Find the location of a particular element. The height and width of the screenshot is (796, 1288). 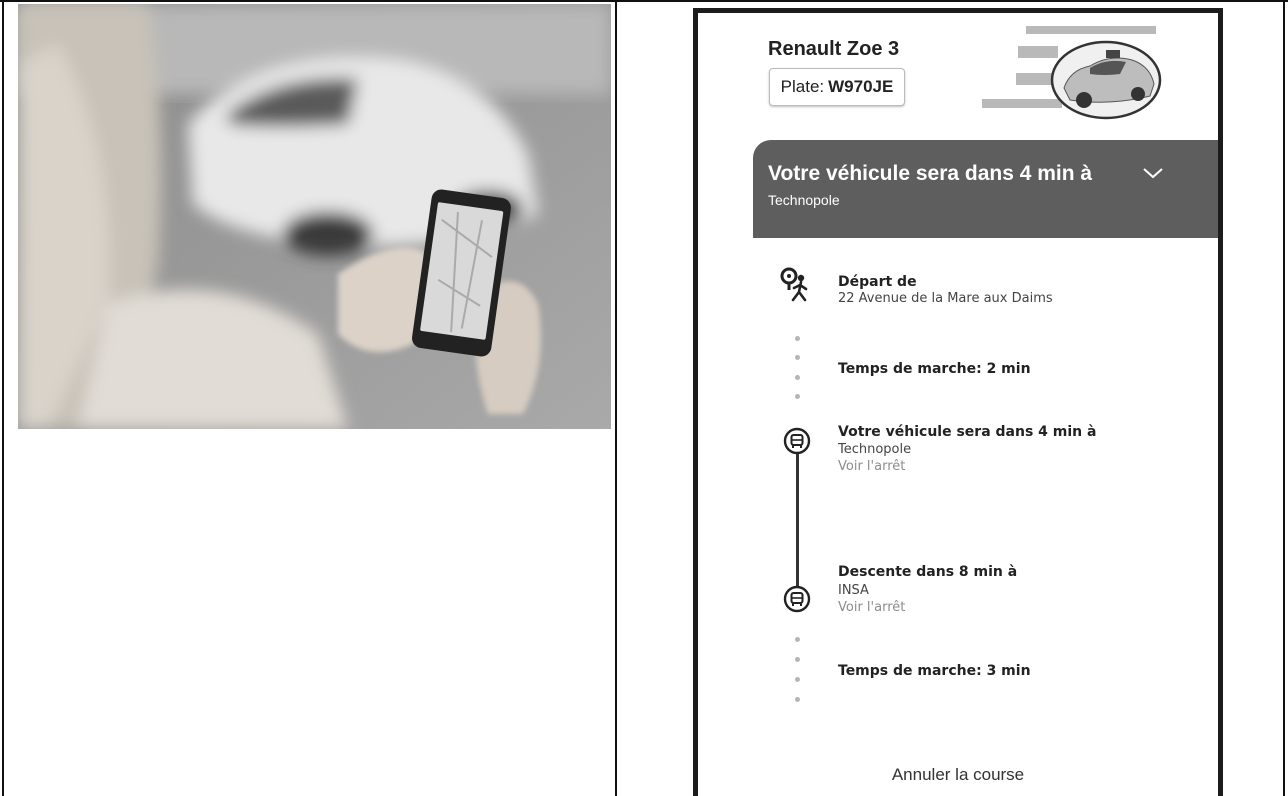

table-border-left is located at coordinates (3, 398).